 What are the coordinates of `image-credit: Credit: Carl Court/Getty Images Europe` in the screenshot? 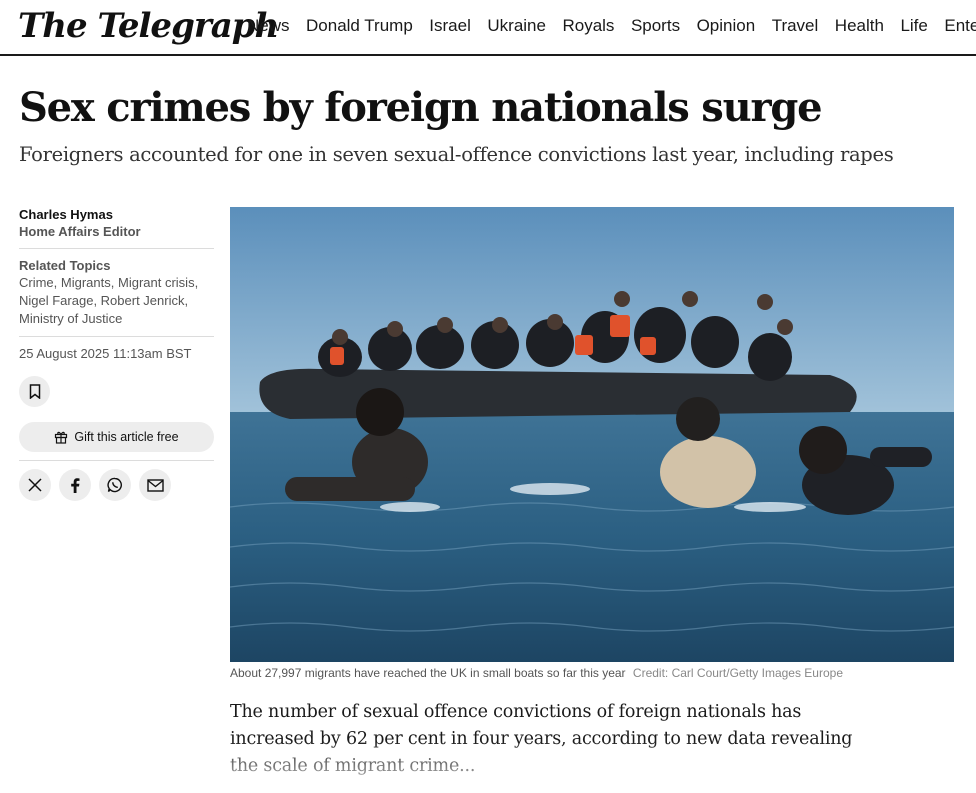 It's located at (737, 673).